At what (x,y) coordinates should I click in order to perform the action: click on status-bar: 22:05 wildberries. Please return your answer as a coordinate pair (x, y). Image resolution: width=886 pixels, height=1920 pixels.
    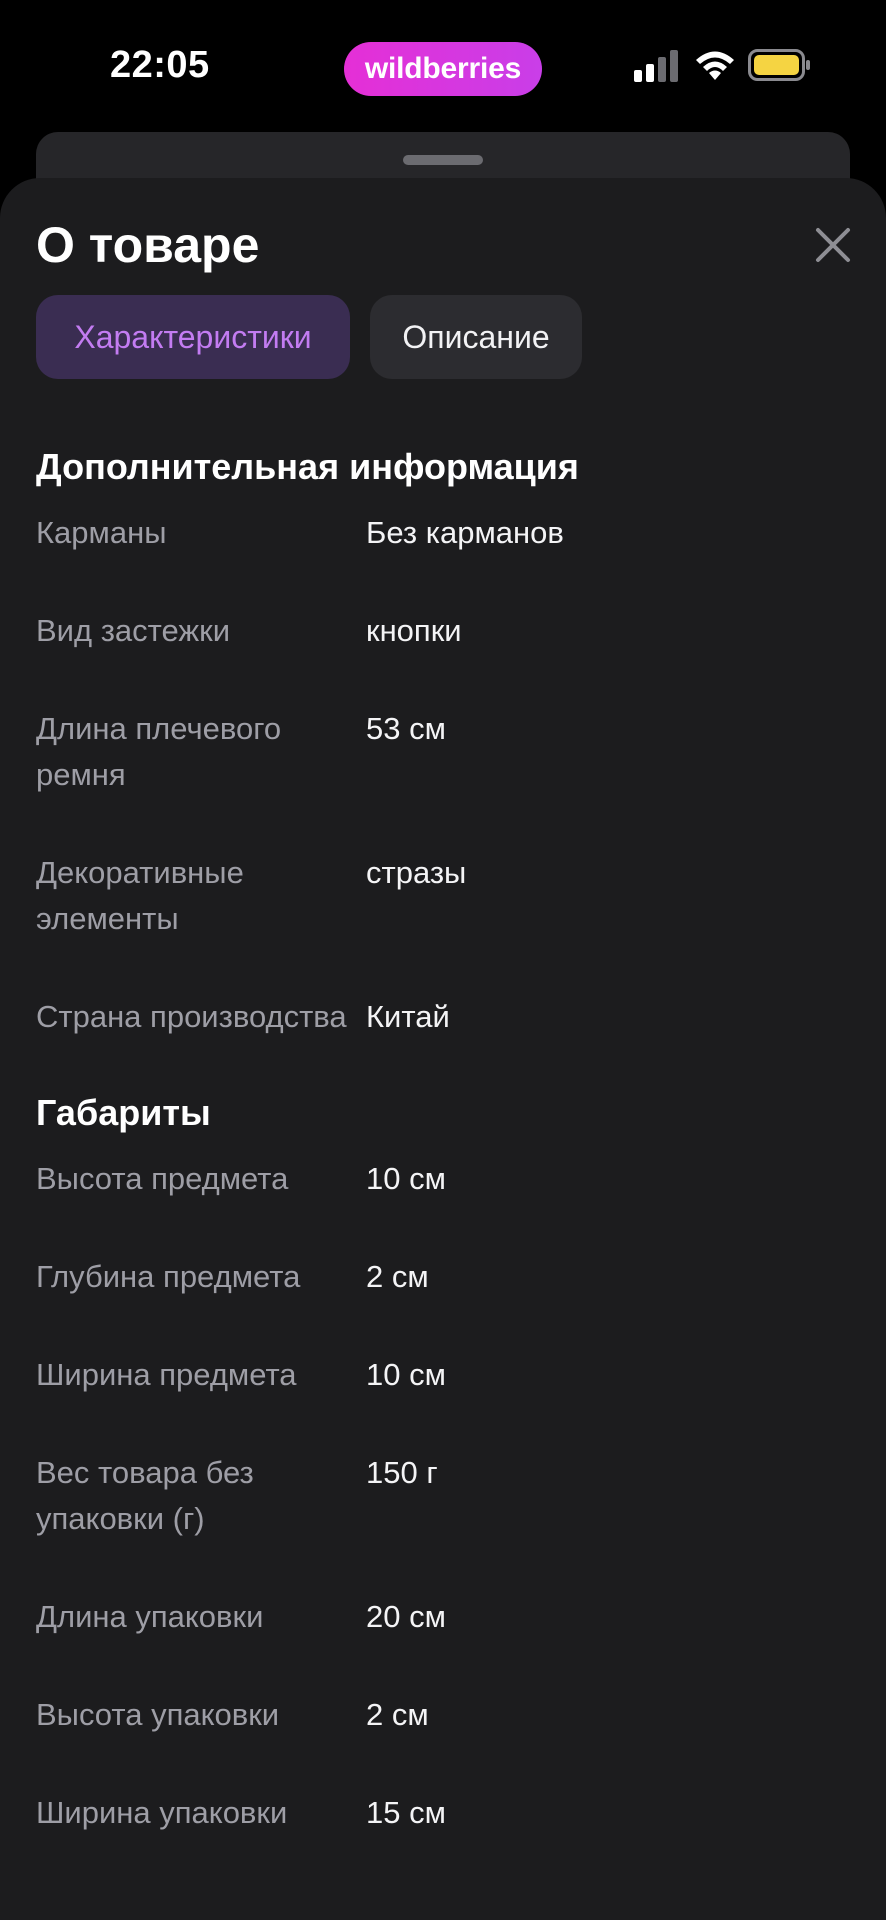
    Looking at the image, I should click on (443, 65).